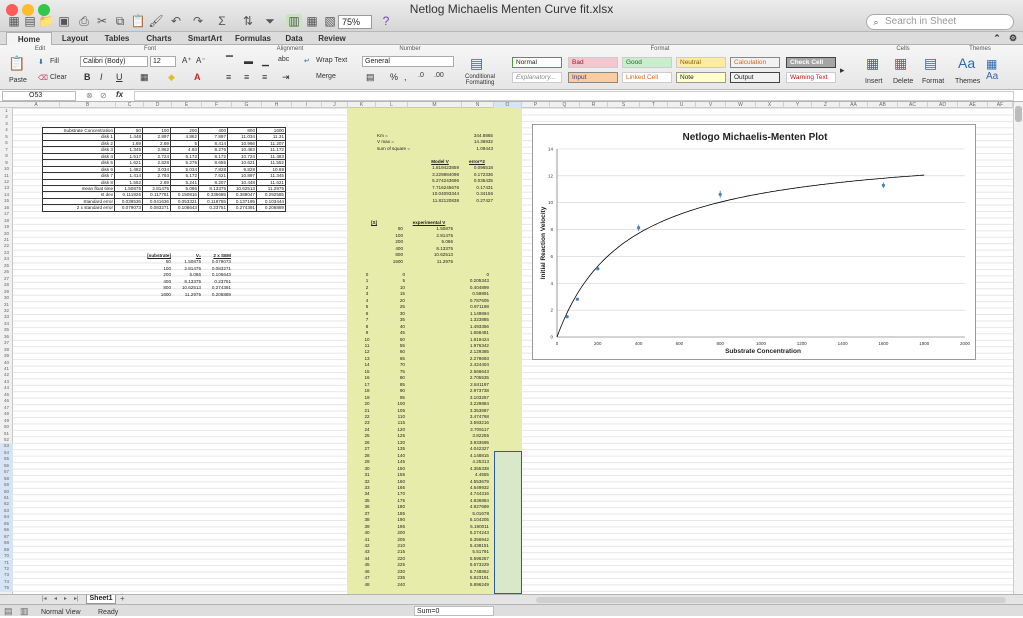  I want to click on tab-data: Data, so click(294, 38).